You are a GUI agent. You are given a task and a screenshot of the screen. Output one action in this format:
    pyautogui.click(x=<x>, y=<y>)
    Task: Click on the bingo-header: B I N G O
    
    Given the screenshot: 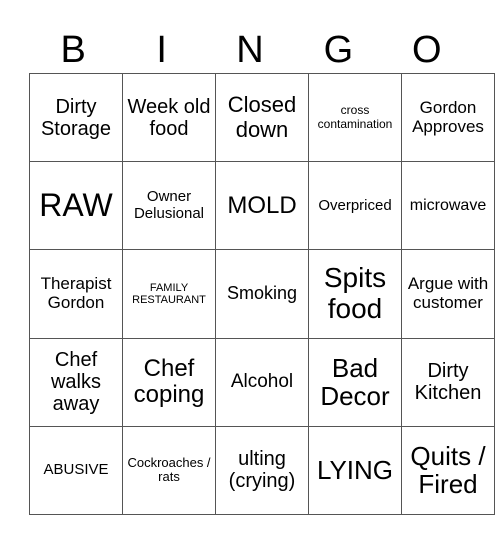 What is the action you would take?
    pyautogui.click(x=250, y=50)
    